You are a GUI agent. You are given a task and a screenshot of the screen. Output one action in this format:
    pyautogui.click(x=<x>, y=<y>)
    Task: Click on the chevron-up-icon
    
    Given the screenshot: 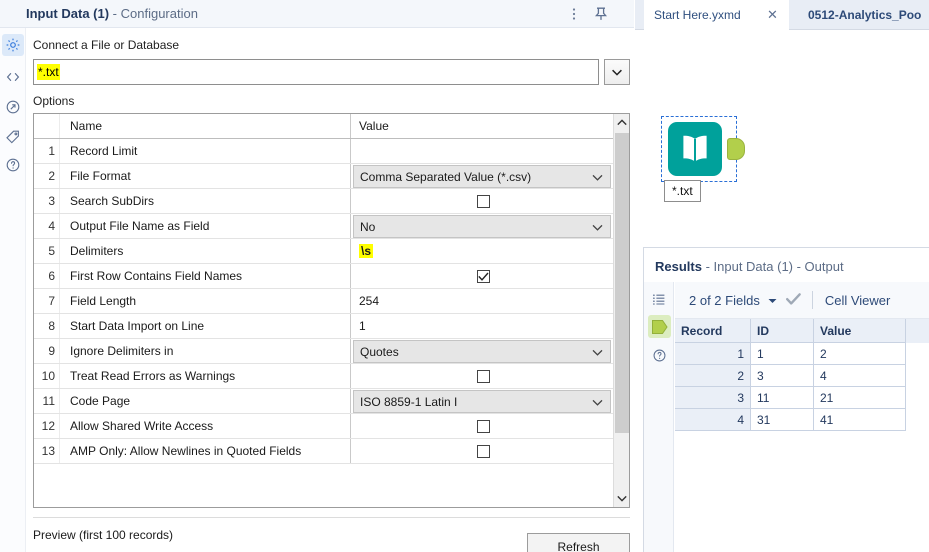 What is the action you would take?
    pyautogui.click(x=621, y=122)
    